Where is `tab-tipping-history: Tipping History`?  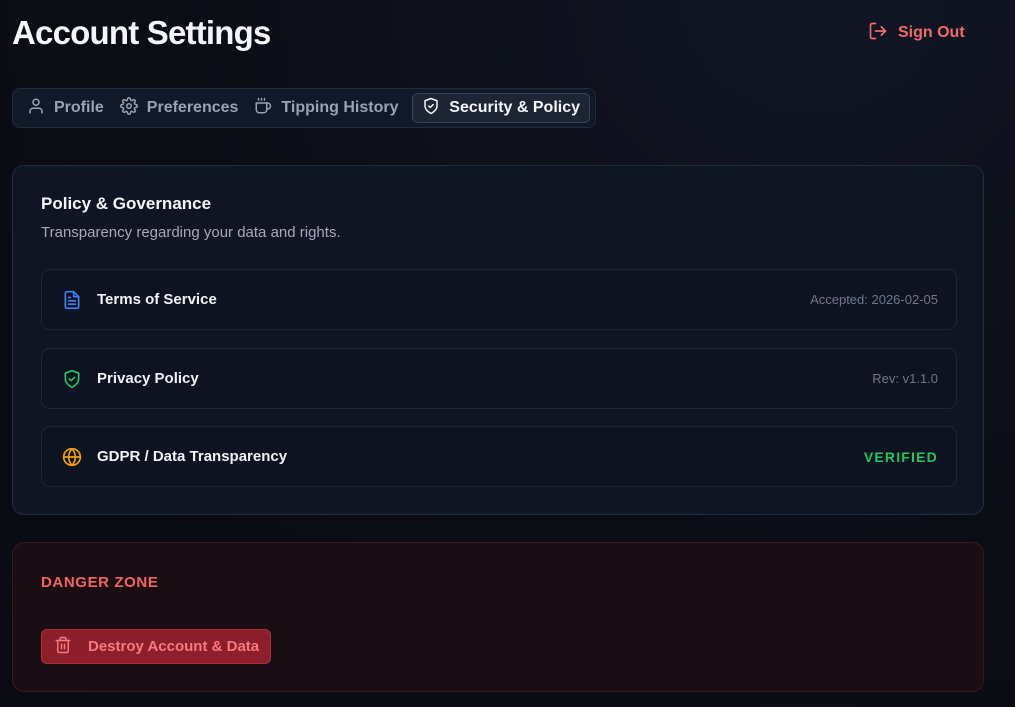 tab-tipping-history: Tipping History is located at coordinates (326, 108).